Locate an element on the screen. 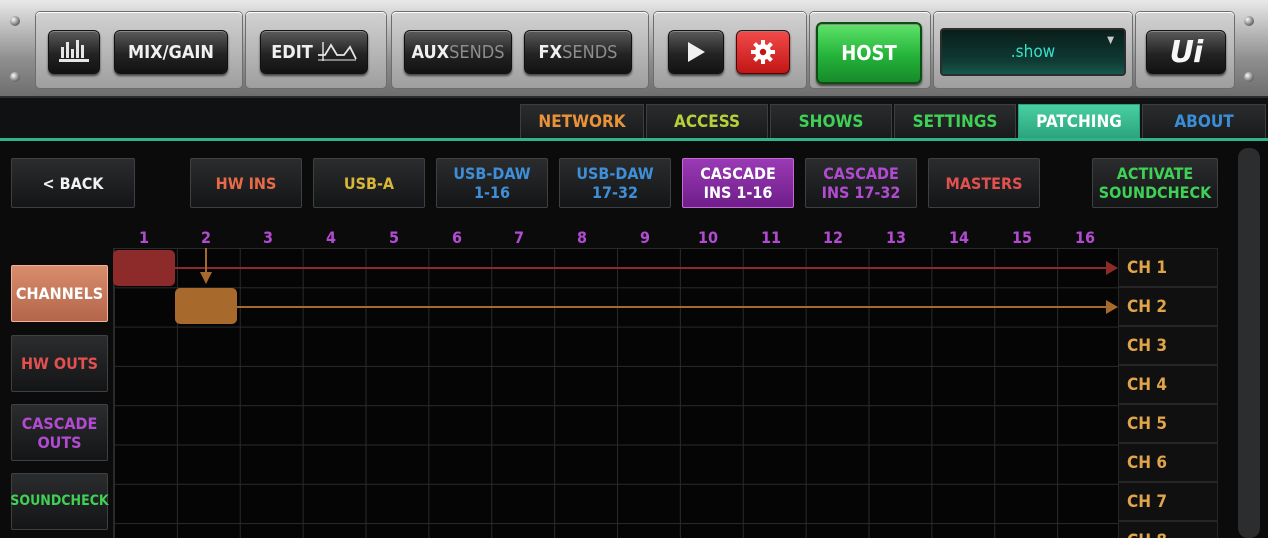 The height and width of the screenshot is (538, 1268). column-number: 12 is located at coordinates (833, 237).